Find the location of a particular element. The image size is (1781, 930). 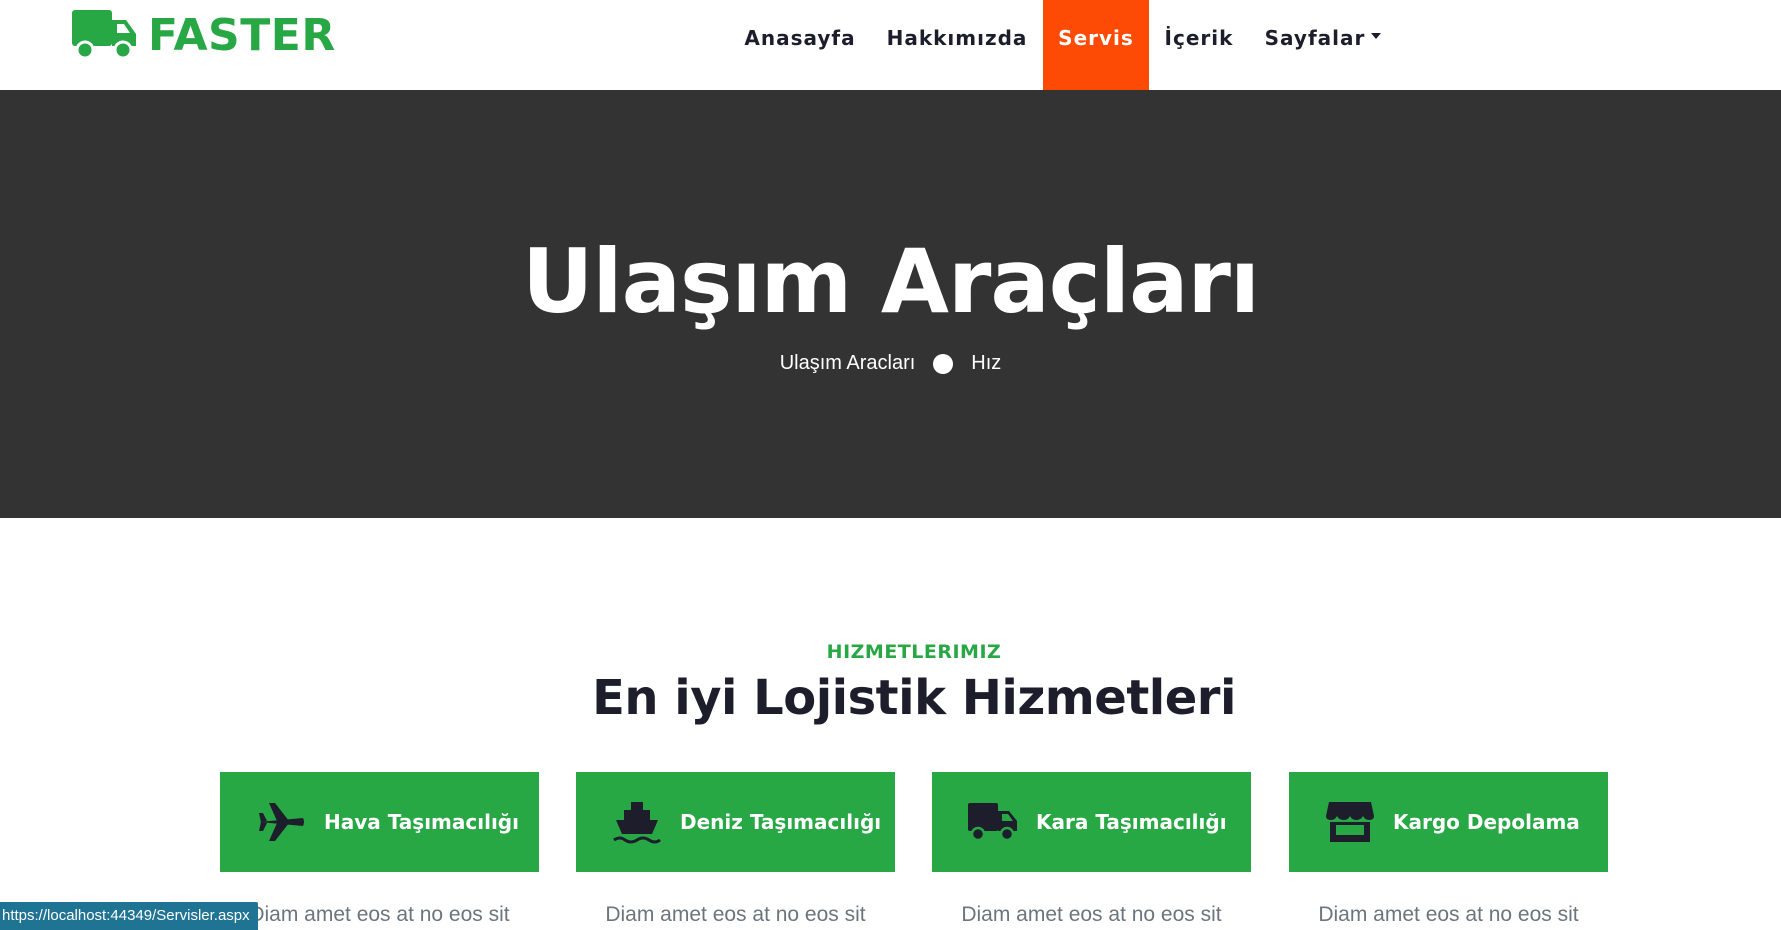

nav-item-label: Hakkımızda is located at coordinates (957, 38).